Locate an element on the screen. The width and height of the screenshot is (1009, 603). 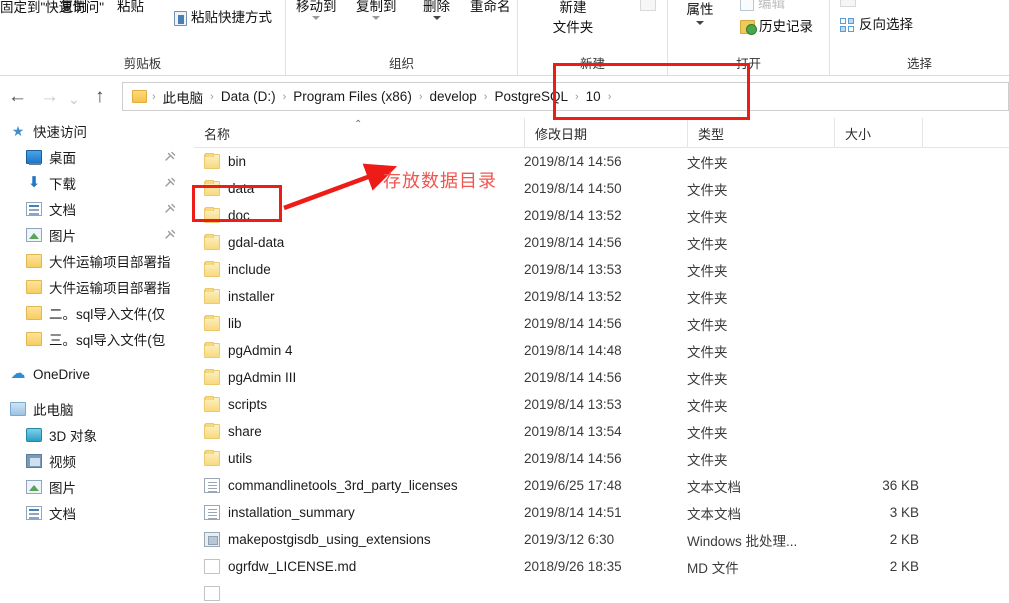
column-header-date: 修改日期 is located at coordinates (605, 133).